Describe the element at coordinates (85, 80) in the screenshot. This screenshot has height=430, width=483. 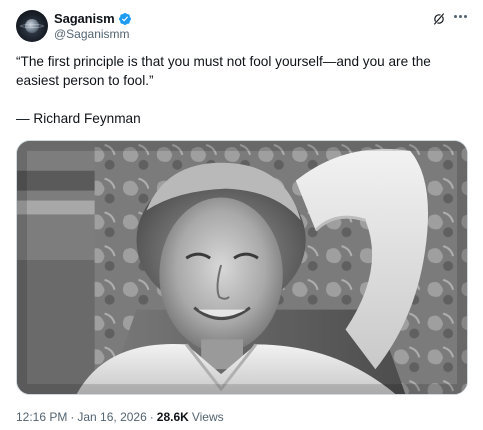
I see `tweet-text-line-2: easiest person to fool.”` at that location.